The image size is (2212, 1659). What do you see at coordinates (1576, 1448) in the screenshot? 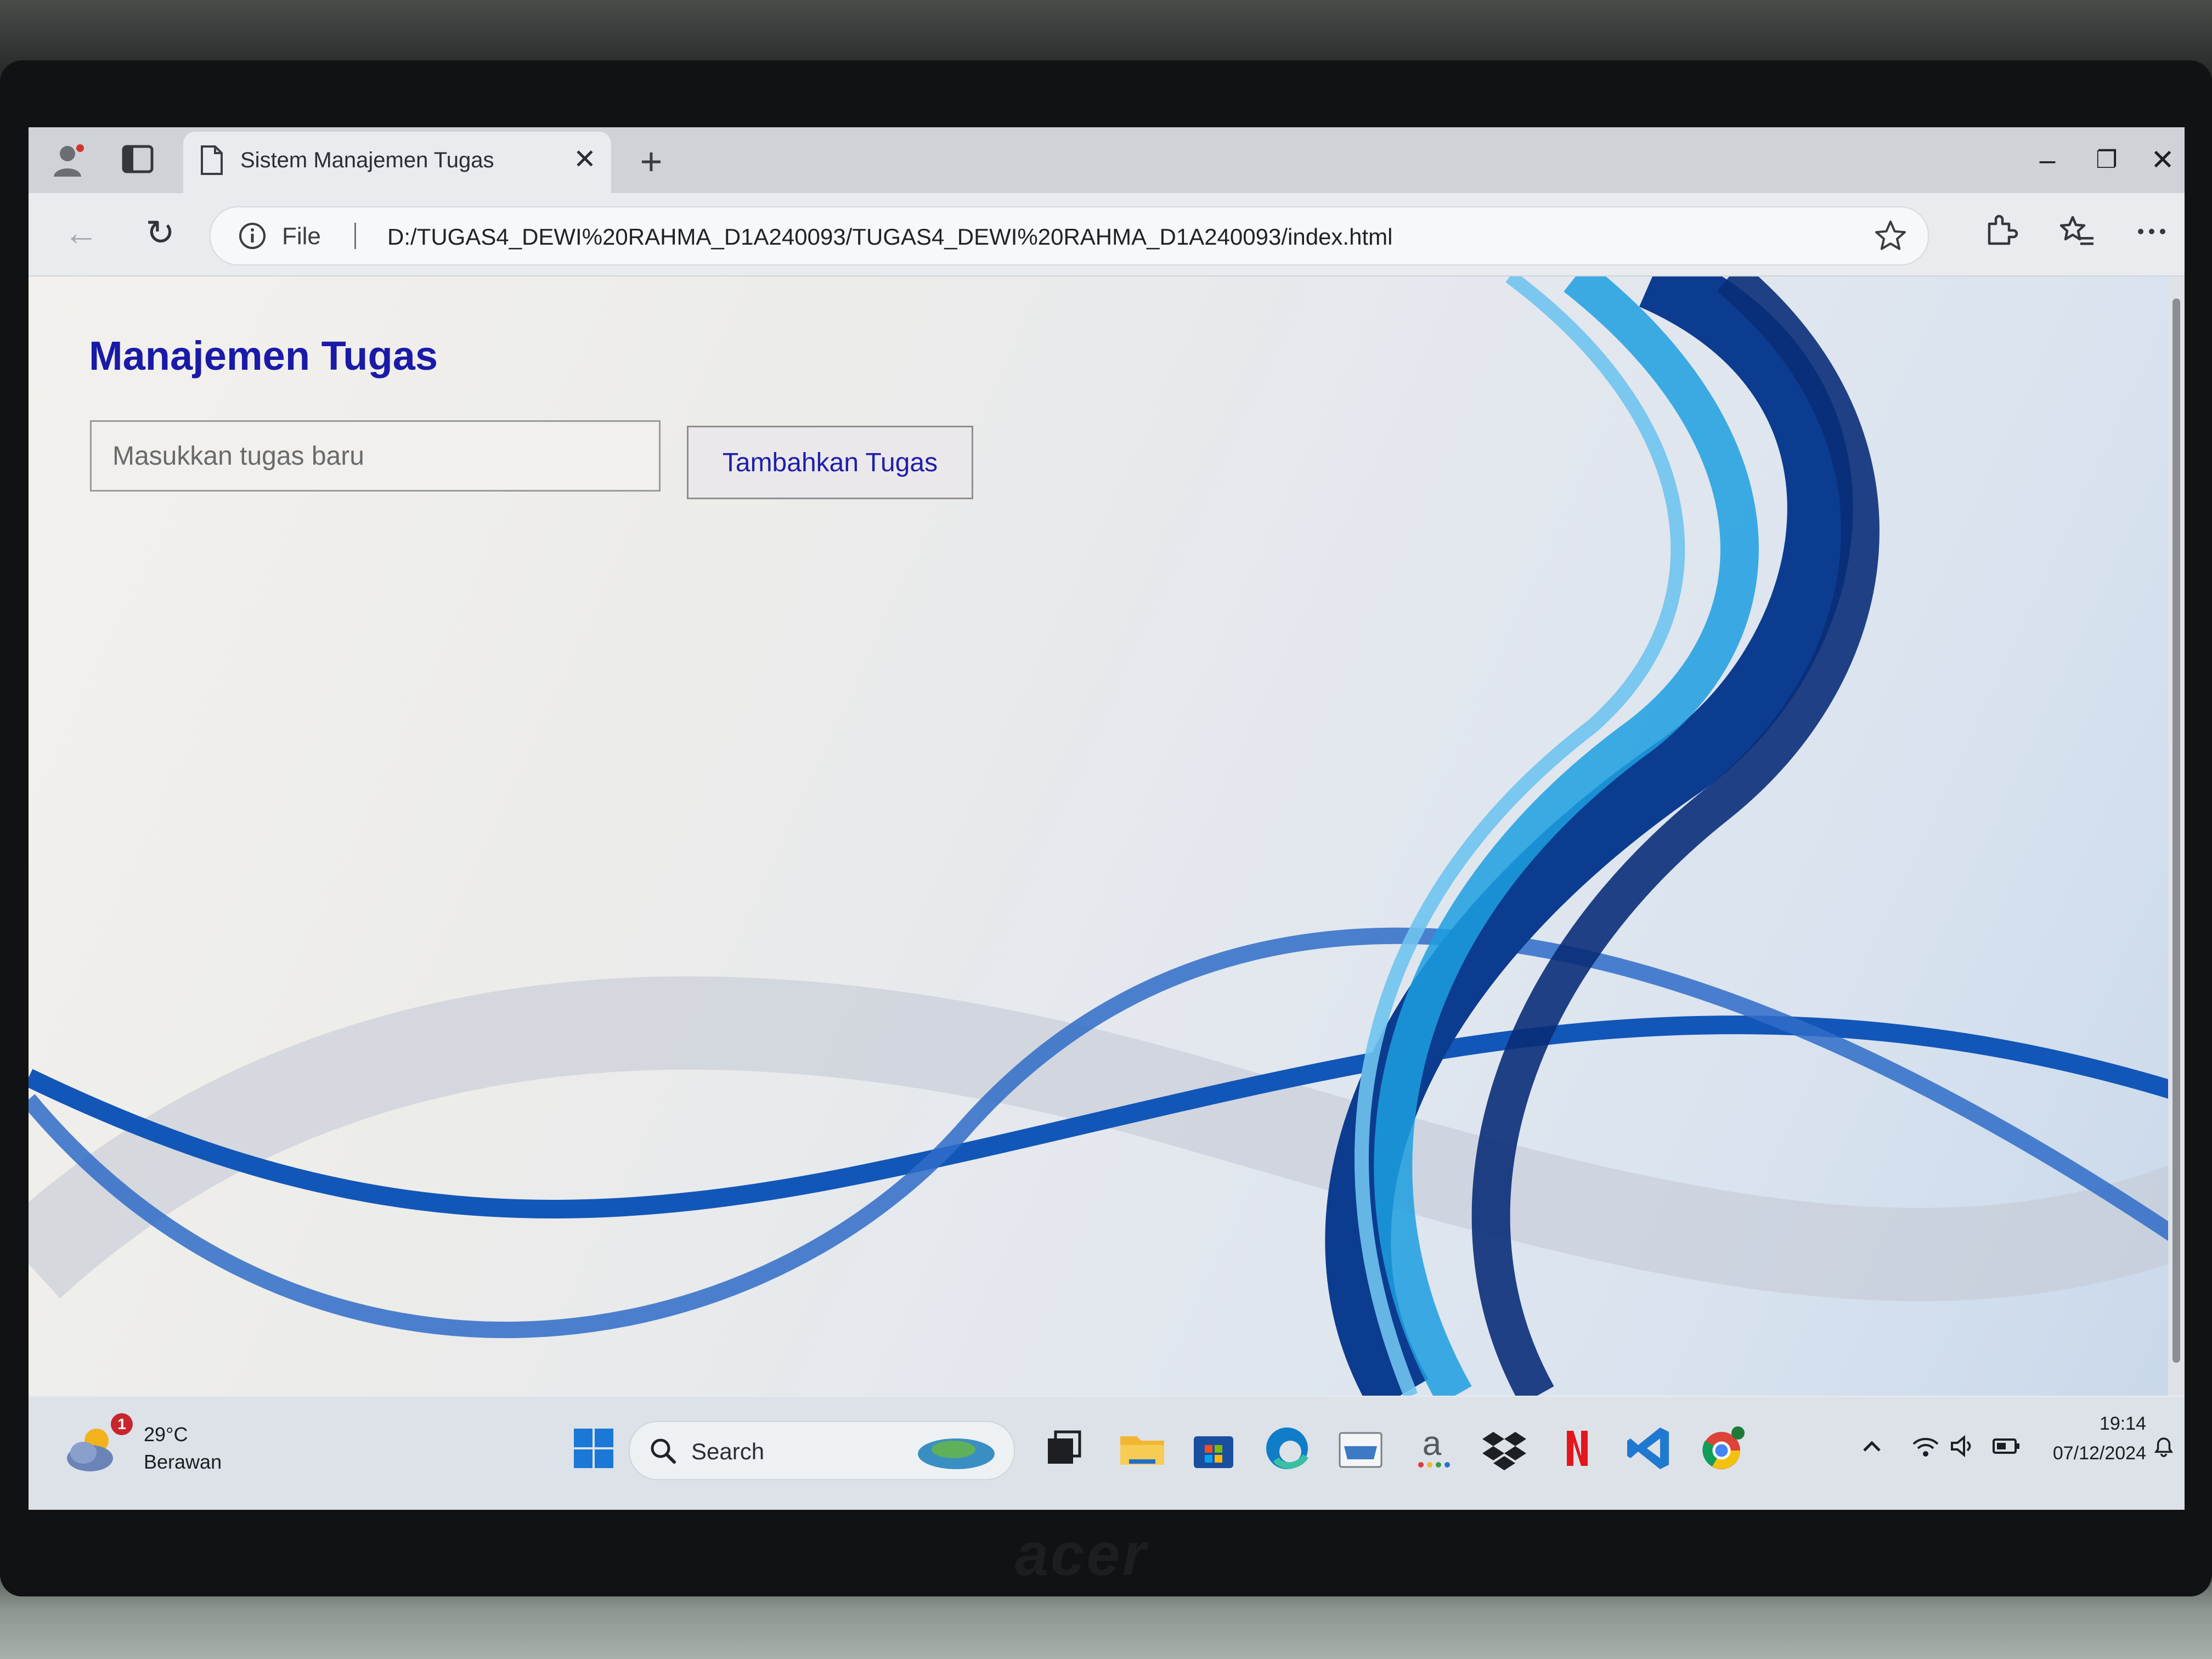
I see `netflix-icon` at bounding box center [1576, 1448].